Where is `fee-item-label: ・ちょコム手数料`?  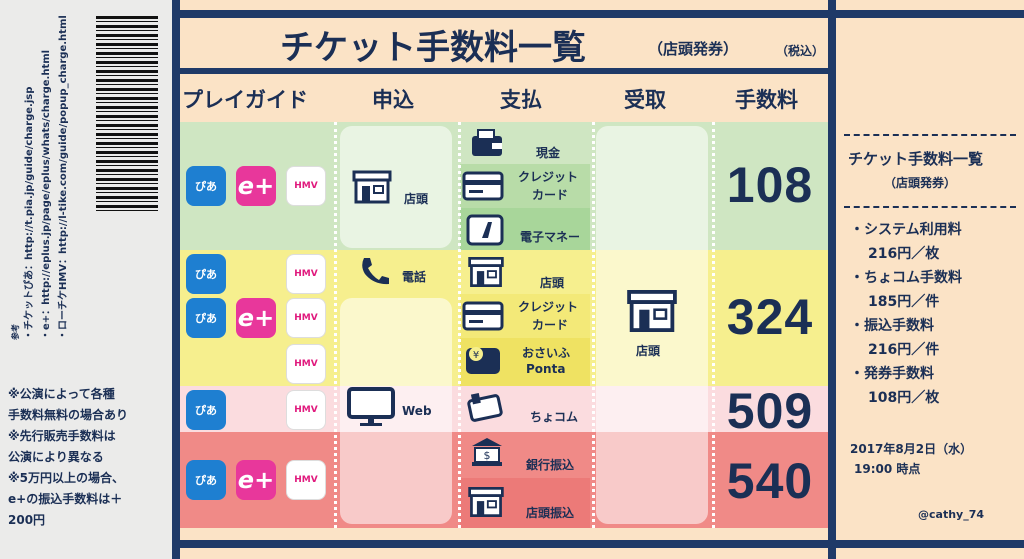
fee-item-label: ・ちょコム手数料 is located at coordinates (906, 278).